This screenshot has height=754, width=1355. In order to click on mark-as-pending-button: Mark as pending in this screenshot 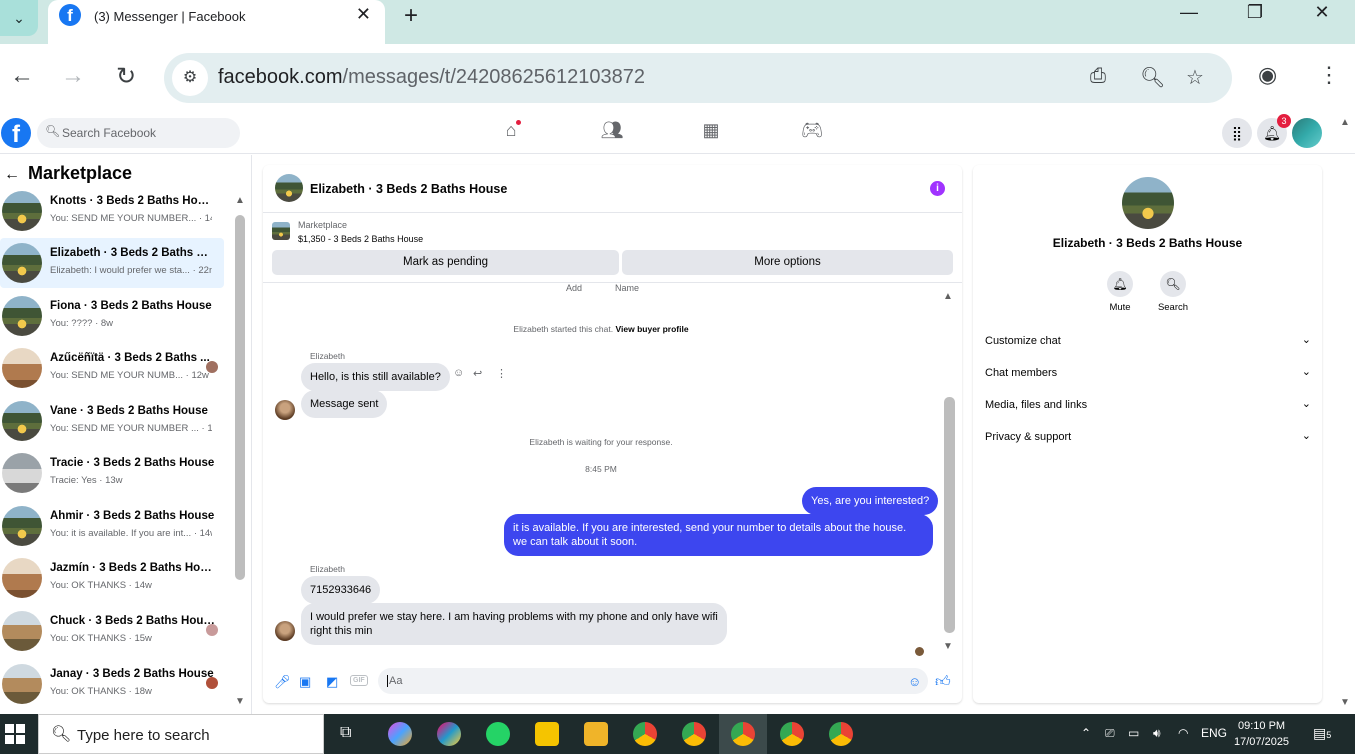, I will do `click(445, 262)`.